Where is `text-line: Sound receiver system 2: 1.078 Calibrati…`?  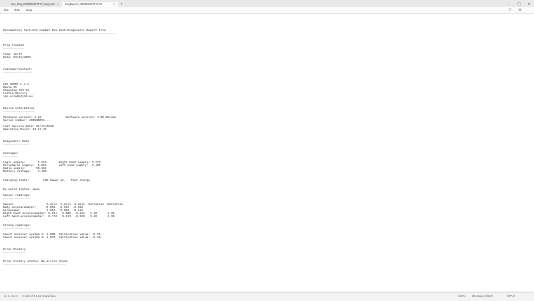
text-line: Sound receiver system 2: 1.078 Calibrati… is located at coordinates (52, 237).